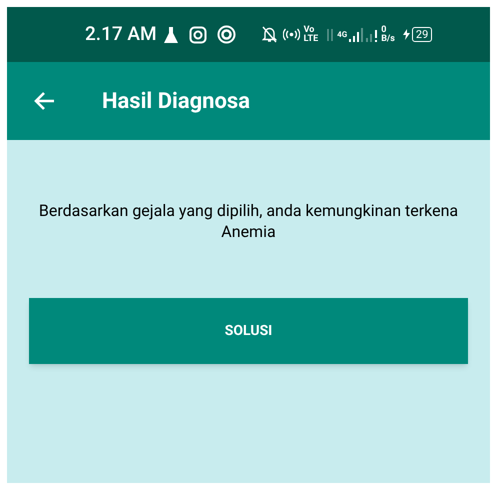  What do you see at coordinates (291, 34) in the screenshot?
I see `hotspot-icon` at bounding box center [291, 34].